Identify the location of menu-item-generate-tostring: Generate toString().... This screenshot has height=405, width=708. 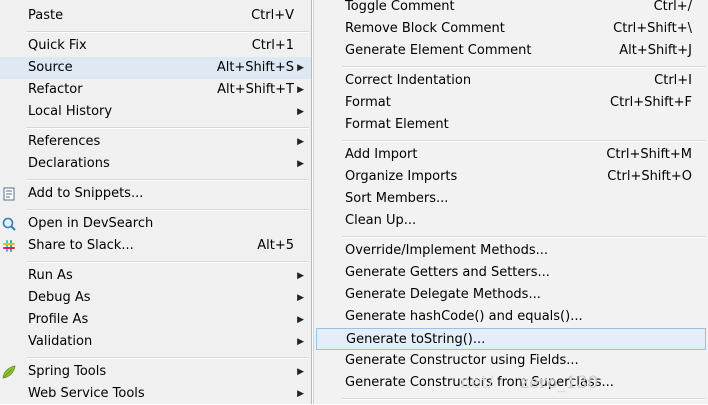
(511, 339).